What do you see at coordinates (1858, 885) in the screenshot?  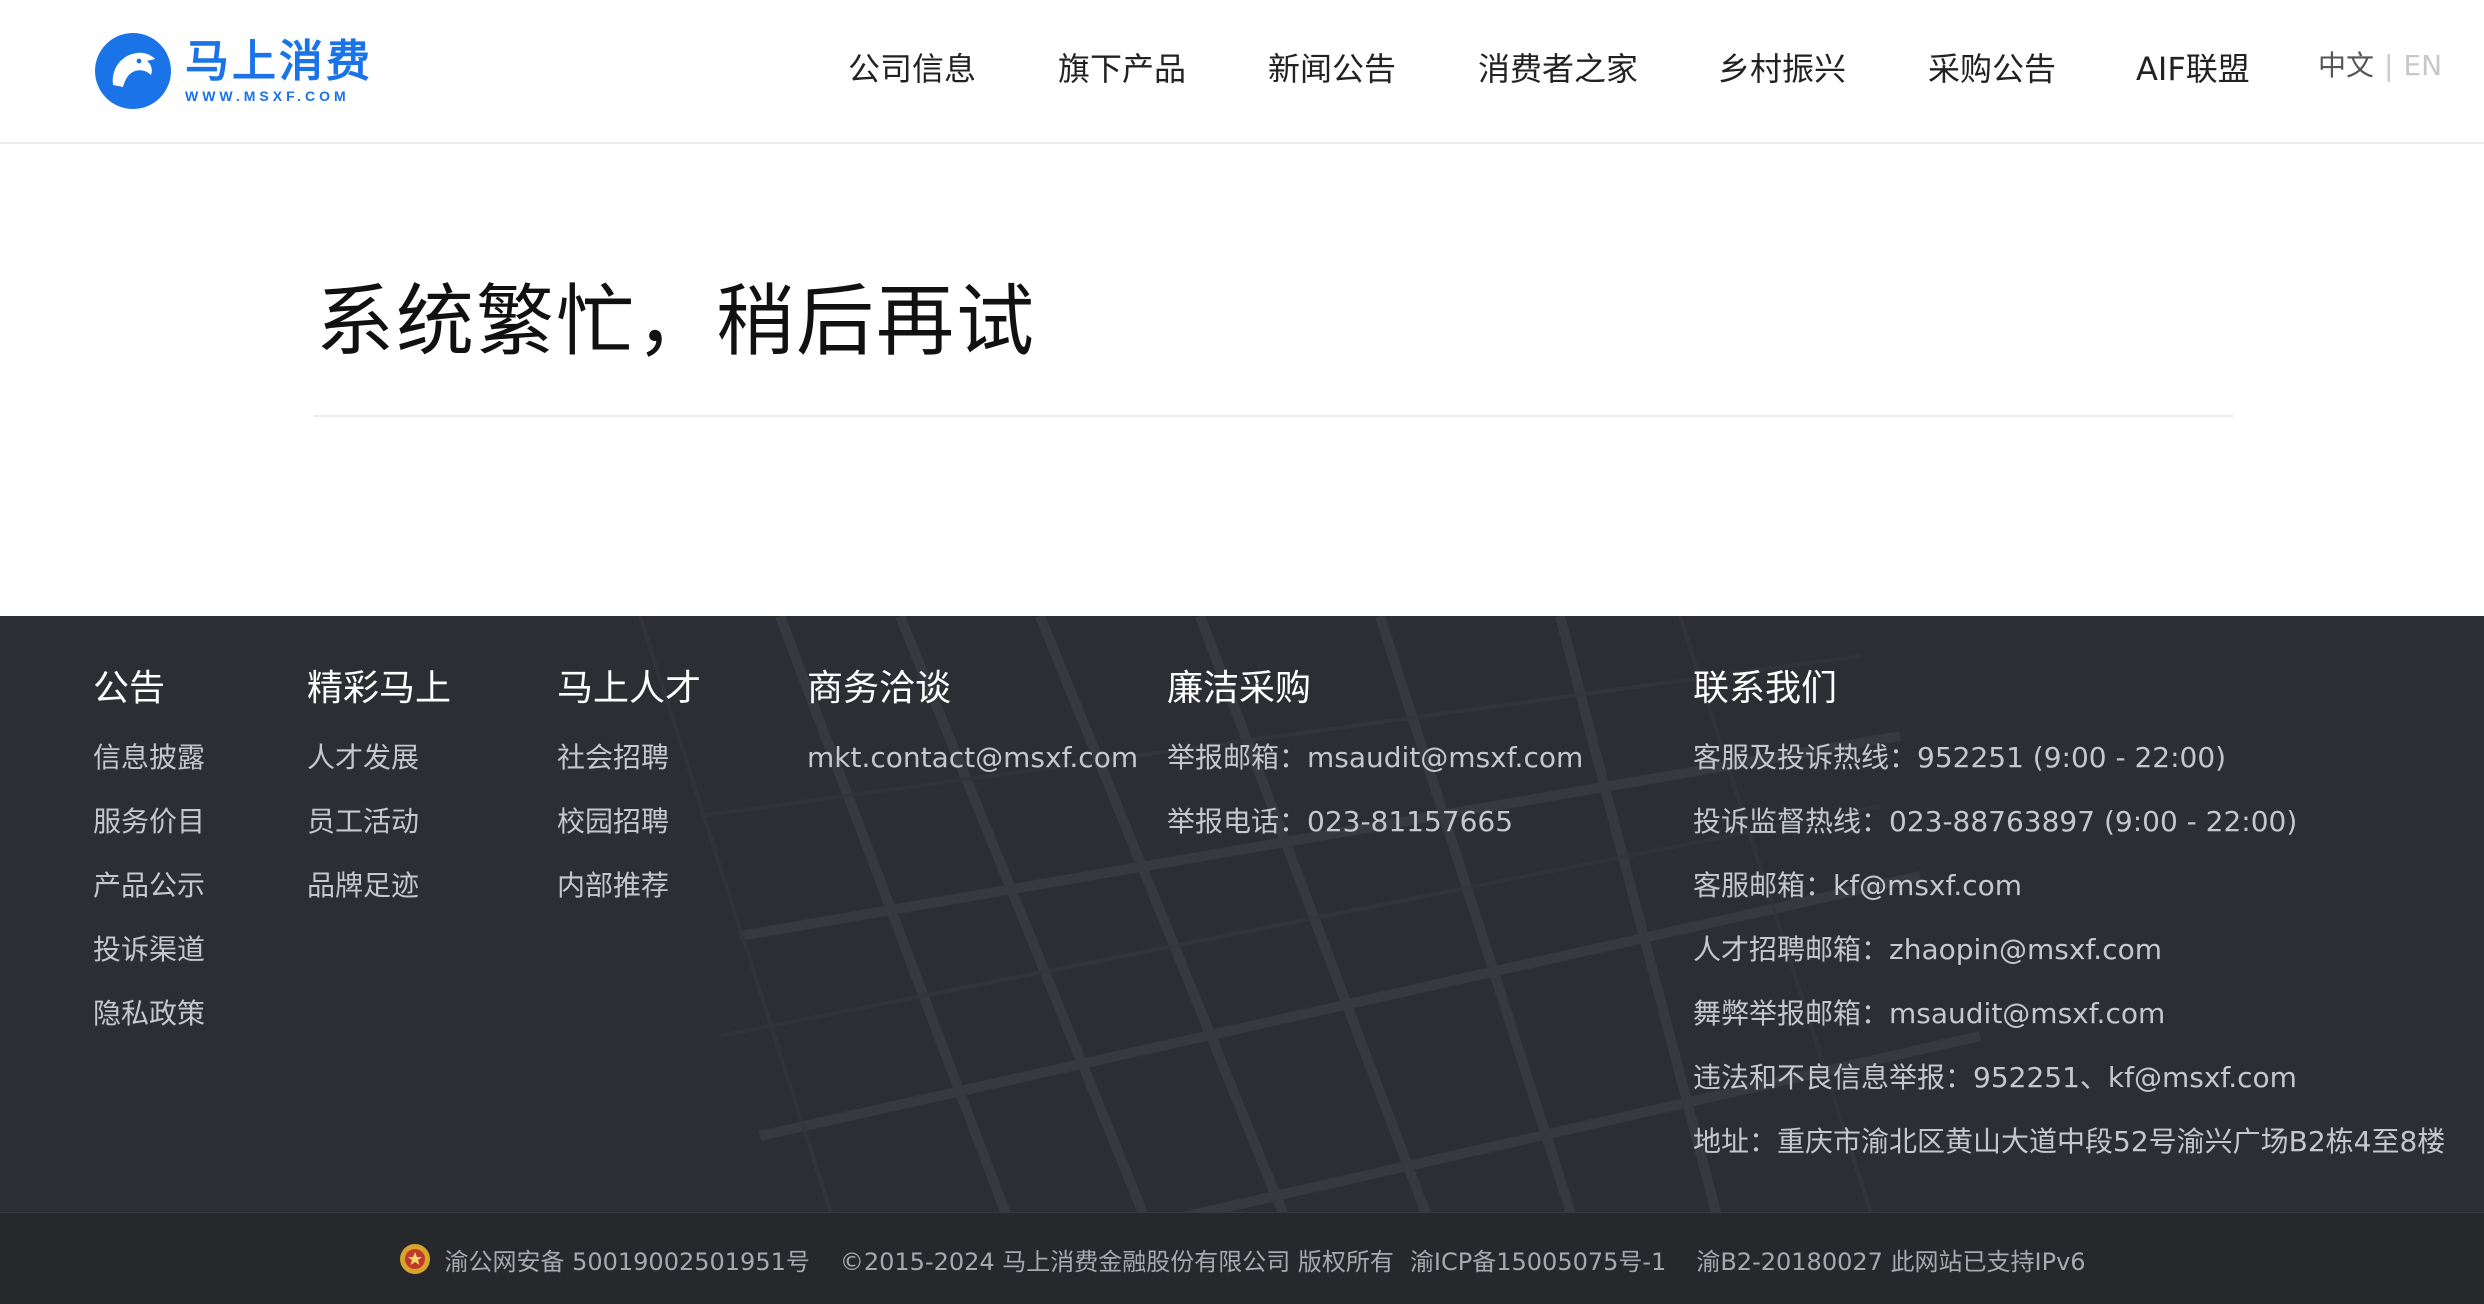 I see `footer-service-email: 客服邮箱：kf@msxf.com` at bounding box center [1858, 885].